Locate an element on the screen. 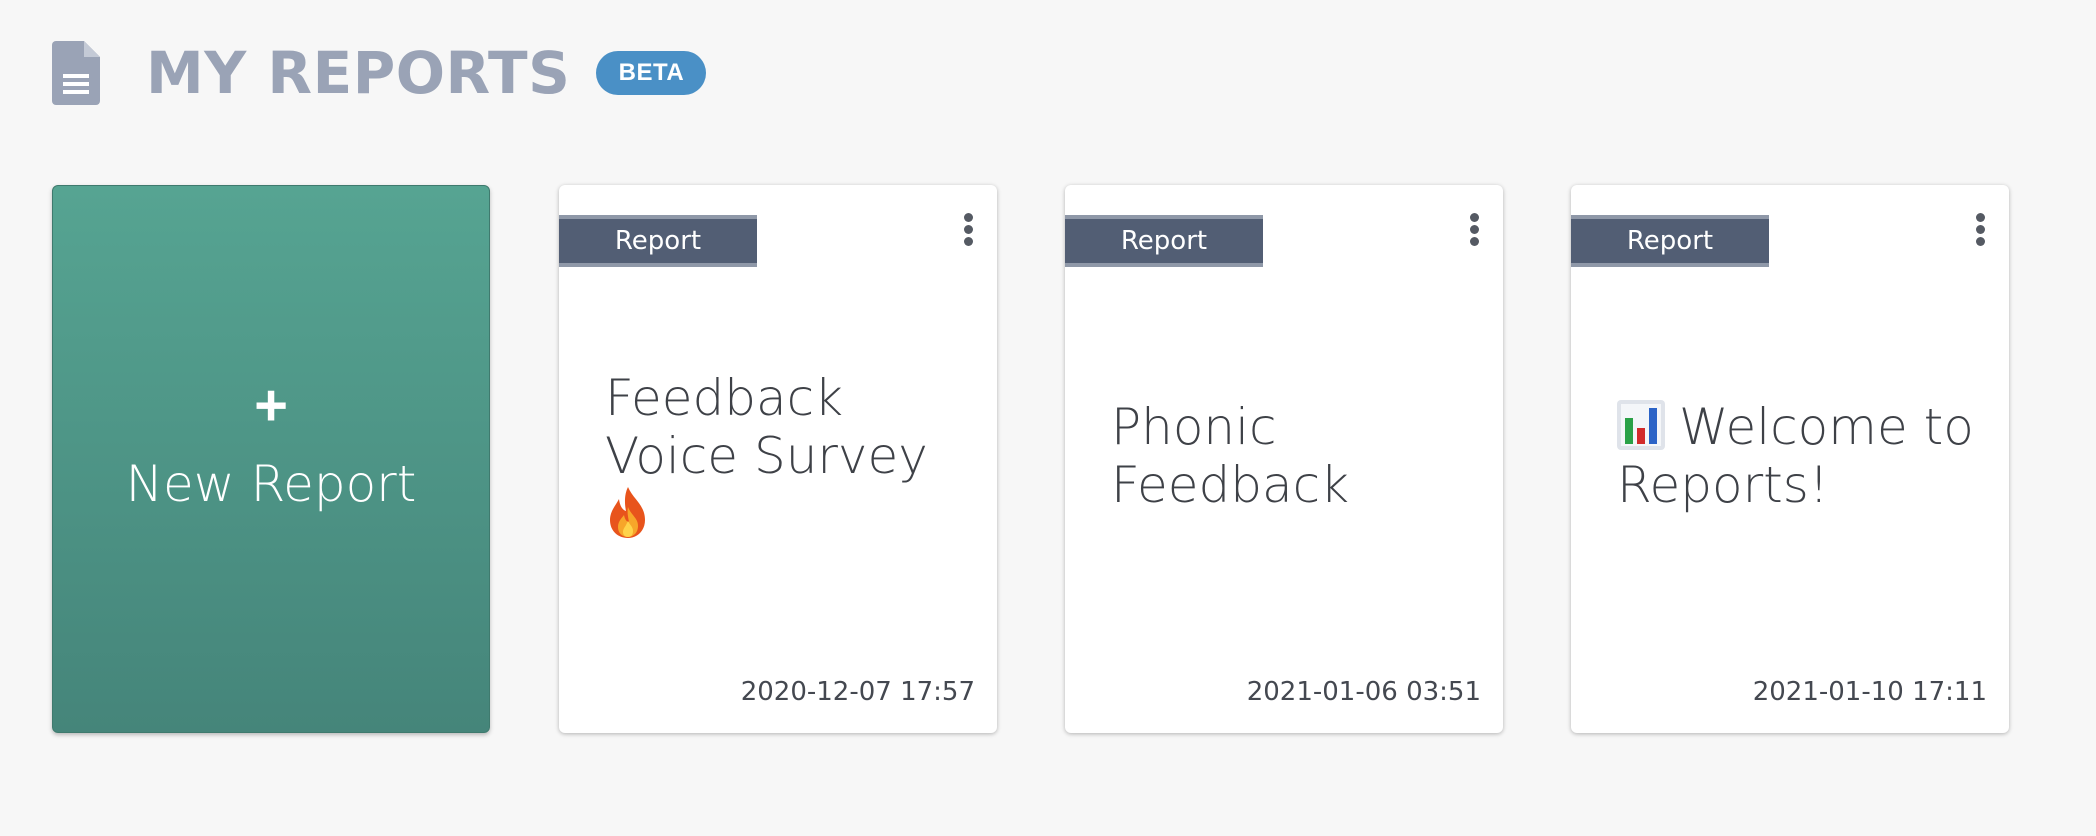  report-title: Welcome to Reports! is located at coordinates (1795, 456).